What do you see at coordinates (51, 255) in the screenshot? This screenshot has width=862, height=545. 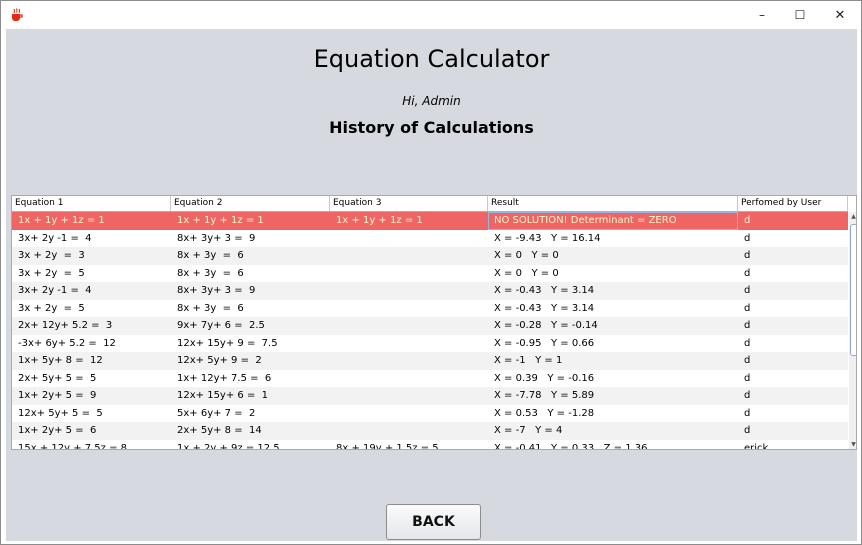 I see `cell-equation-1: 3x + 2y = 3` at bounding box center [51, 255].